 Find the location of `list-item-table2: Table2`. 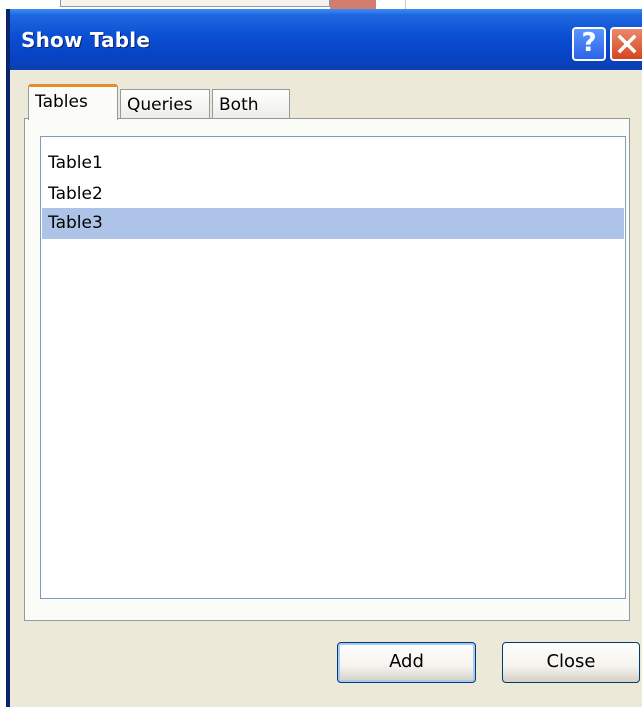

list-item-table2: Table2 is located at coordinates (333, 194).